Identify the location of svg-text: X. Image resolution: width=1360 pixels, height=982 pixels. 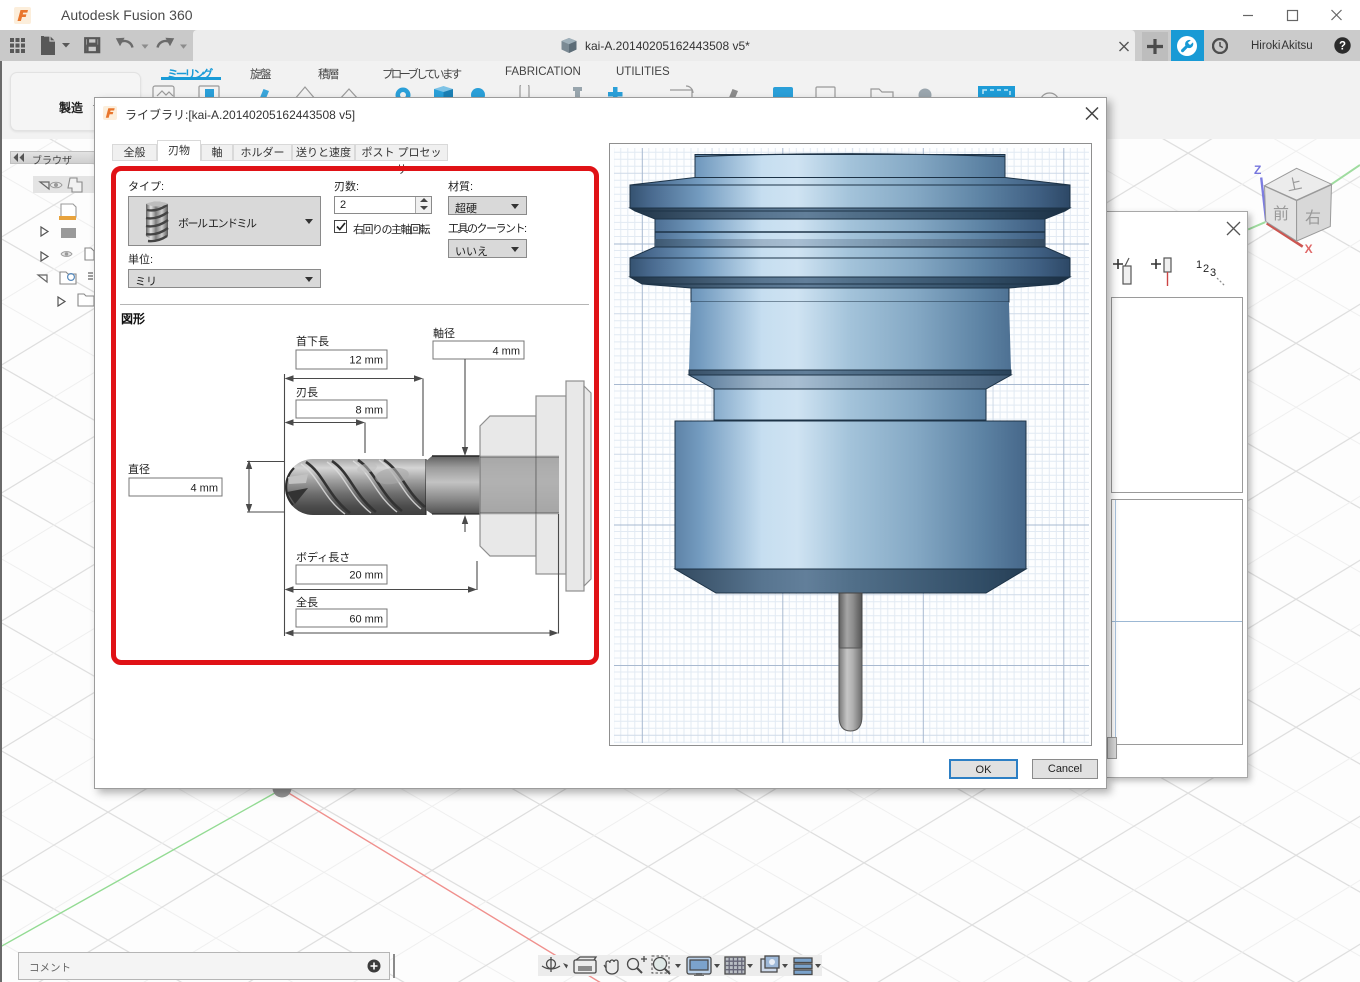
(1309, 249).